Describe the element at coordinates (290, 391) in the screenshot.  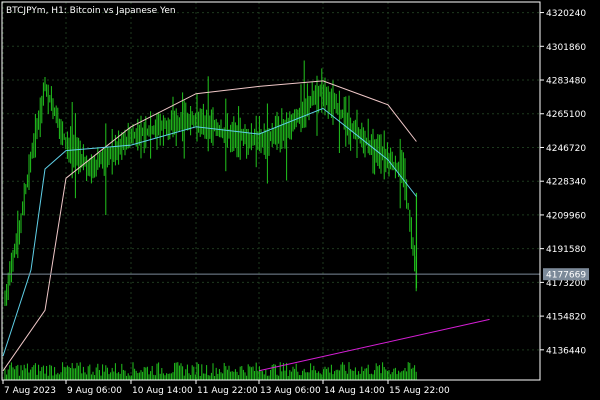
I see `x-tick-label: 13 Aug 06:00` at that location.